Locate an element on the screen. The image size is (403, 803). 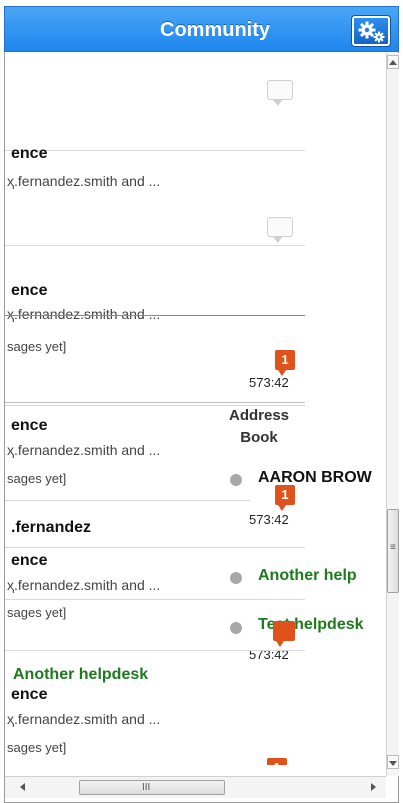
gears-icon is located at coordinates (371, 32).